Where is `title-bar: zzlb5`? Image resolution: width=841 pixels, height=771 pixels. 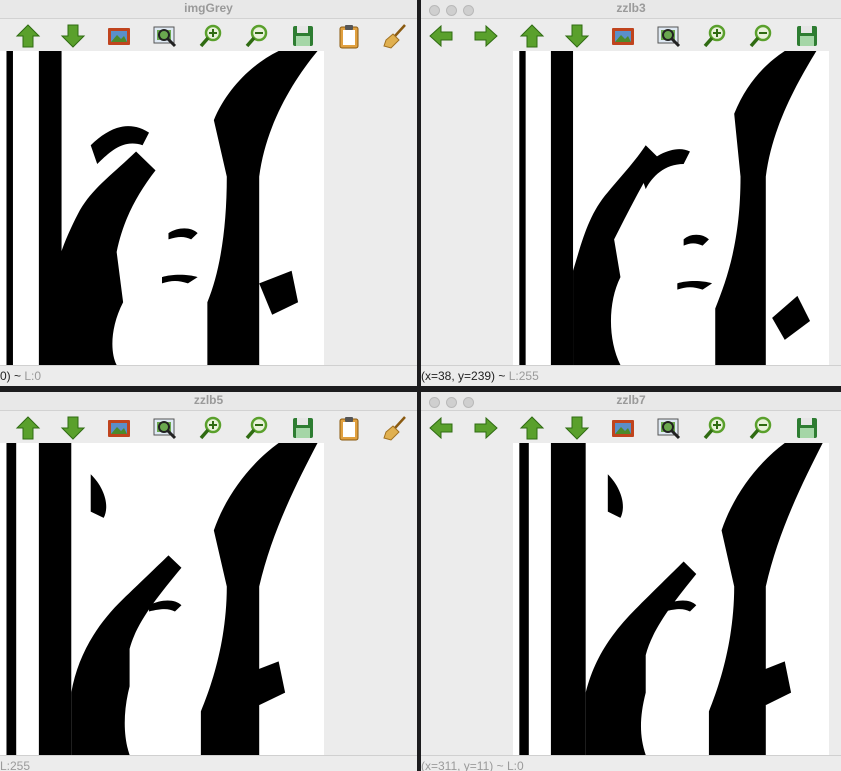
title-bar: zzlb5 is located at coordinates (208, 401).